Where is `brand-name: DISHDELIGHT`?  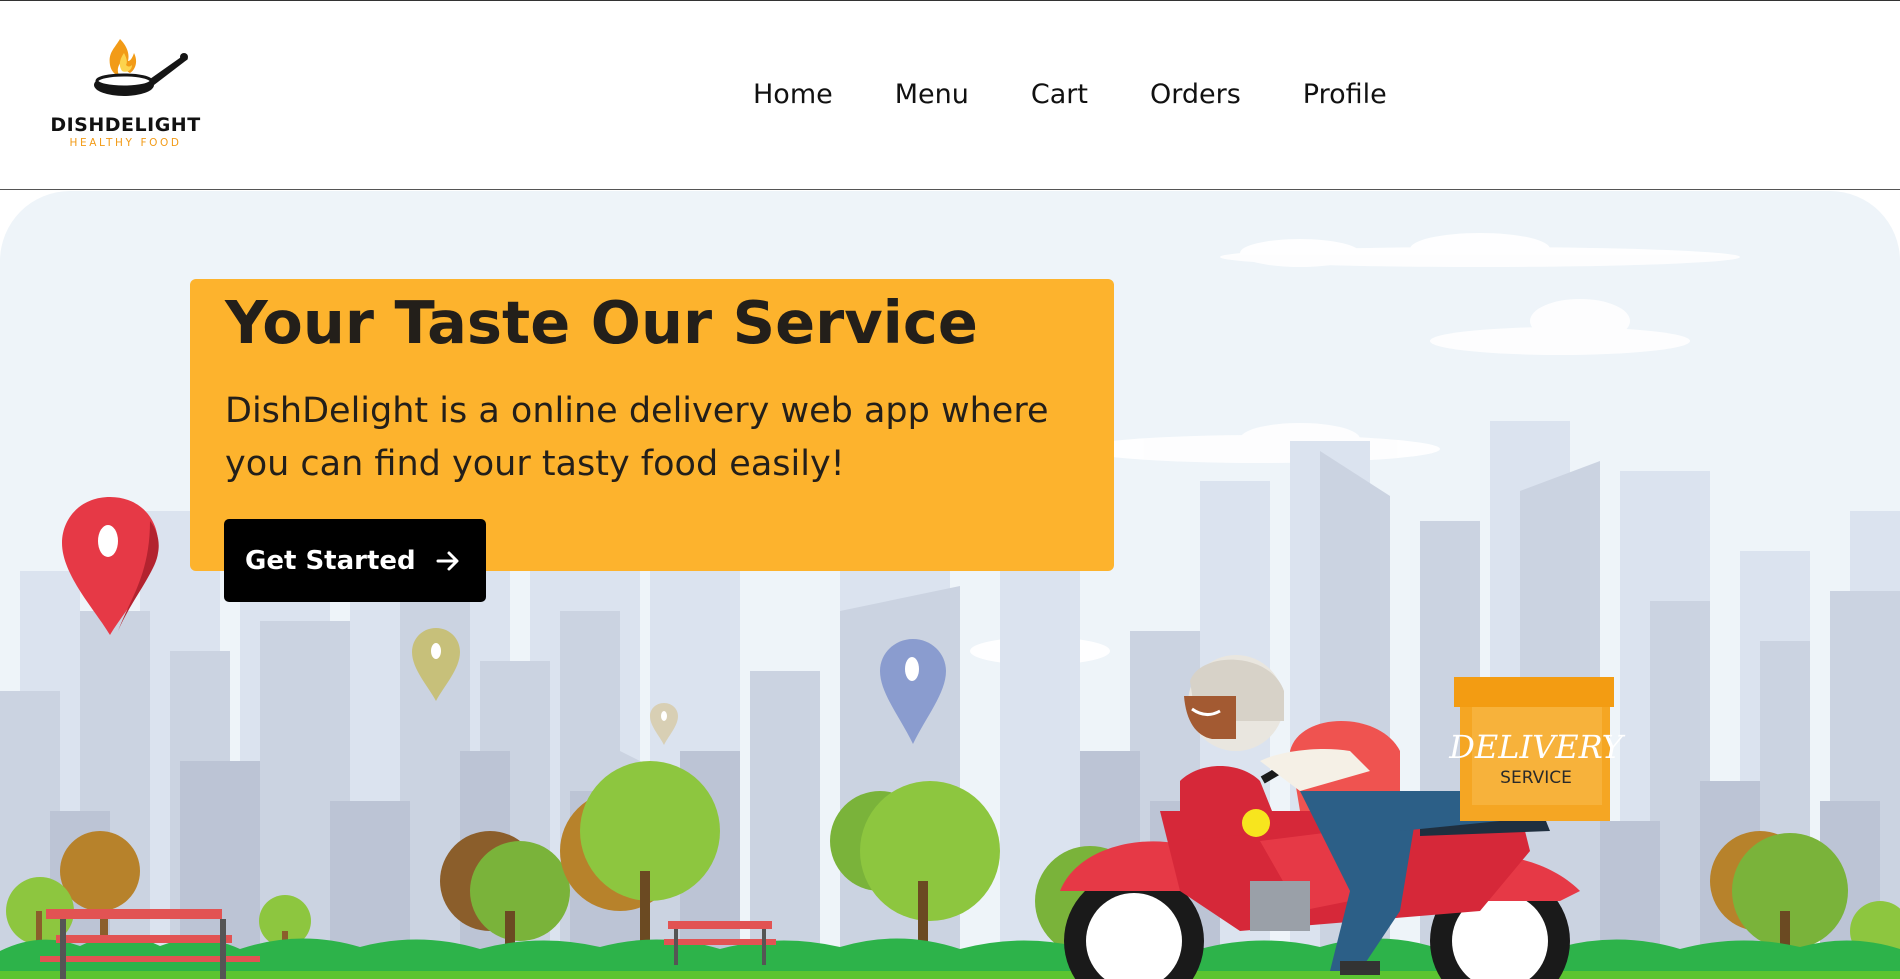
brand-name: DISHDELIGHT is located at coordinates (125, 125).